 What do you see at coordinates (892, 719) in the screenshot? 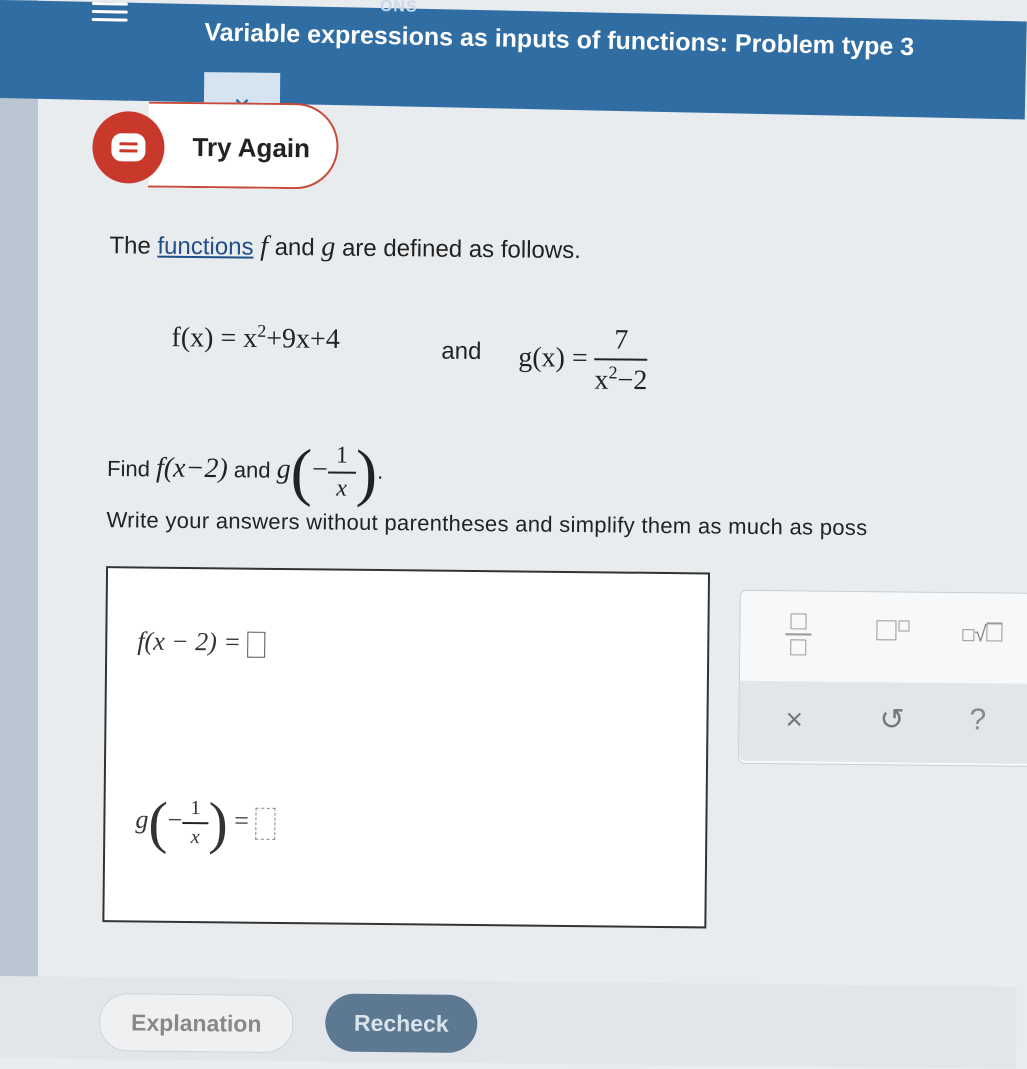
I see `undo-icon: ↺` at bounding box center [892, 719].